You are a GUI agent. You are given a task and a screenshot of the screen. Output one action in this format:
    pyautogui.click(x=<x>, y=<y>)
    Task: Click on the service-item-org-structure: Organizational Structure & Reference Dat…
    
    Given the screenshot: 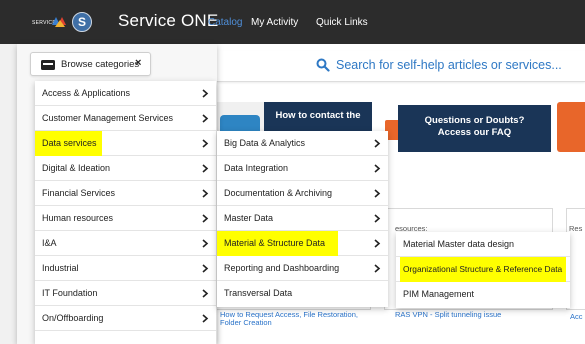 What is the action you would take?
    pyautogui.click(x=483, y=269)
    